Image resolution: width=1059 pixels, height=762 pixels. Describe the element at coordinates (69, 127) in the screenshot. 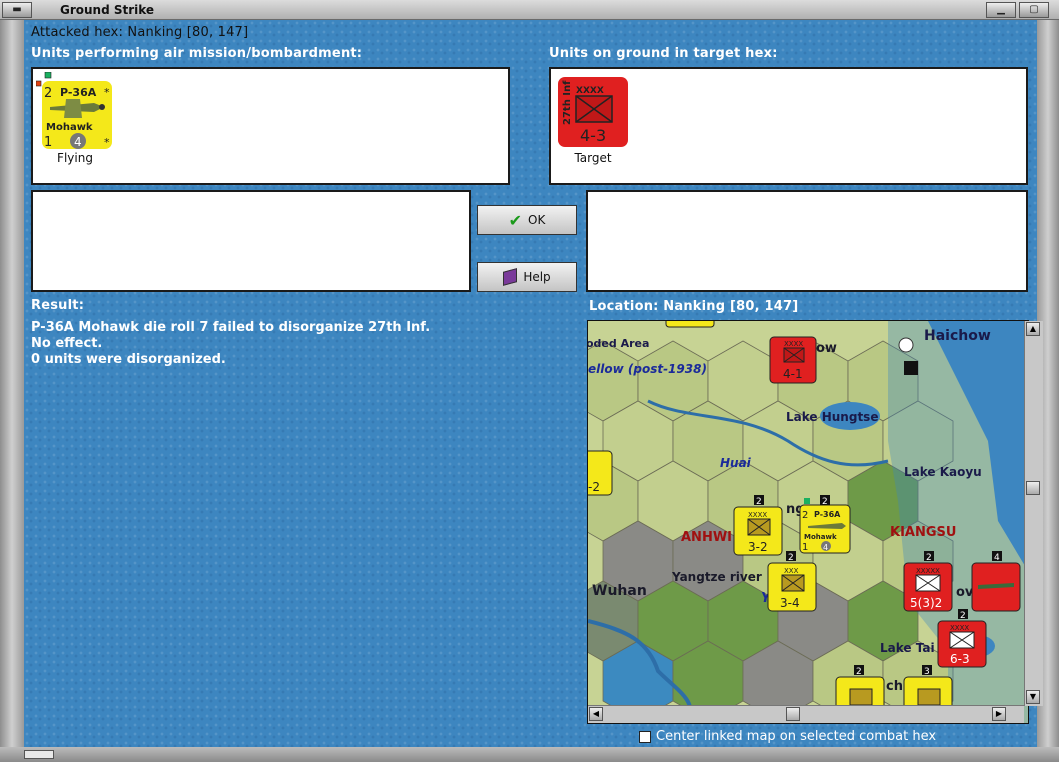

I see `air-unit-nickname: Mohawk` at that location.